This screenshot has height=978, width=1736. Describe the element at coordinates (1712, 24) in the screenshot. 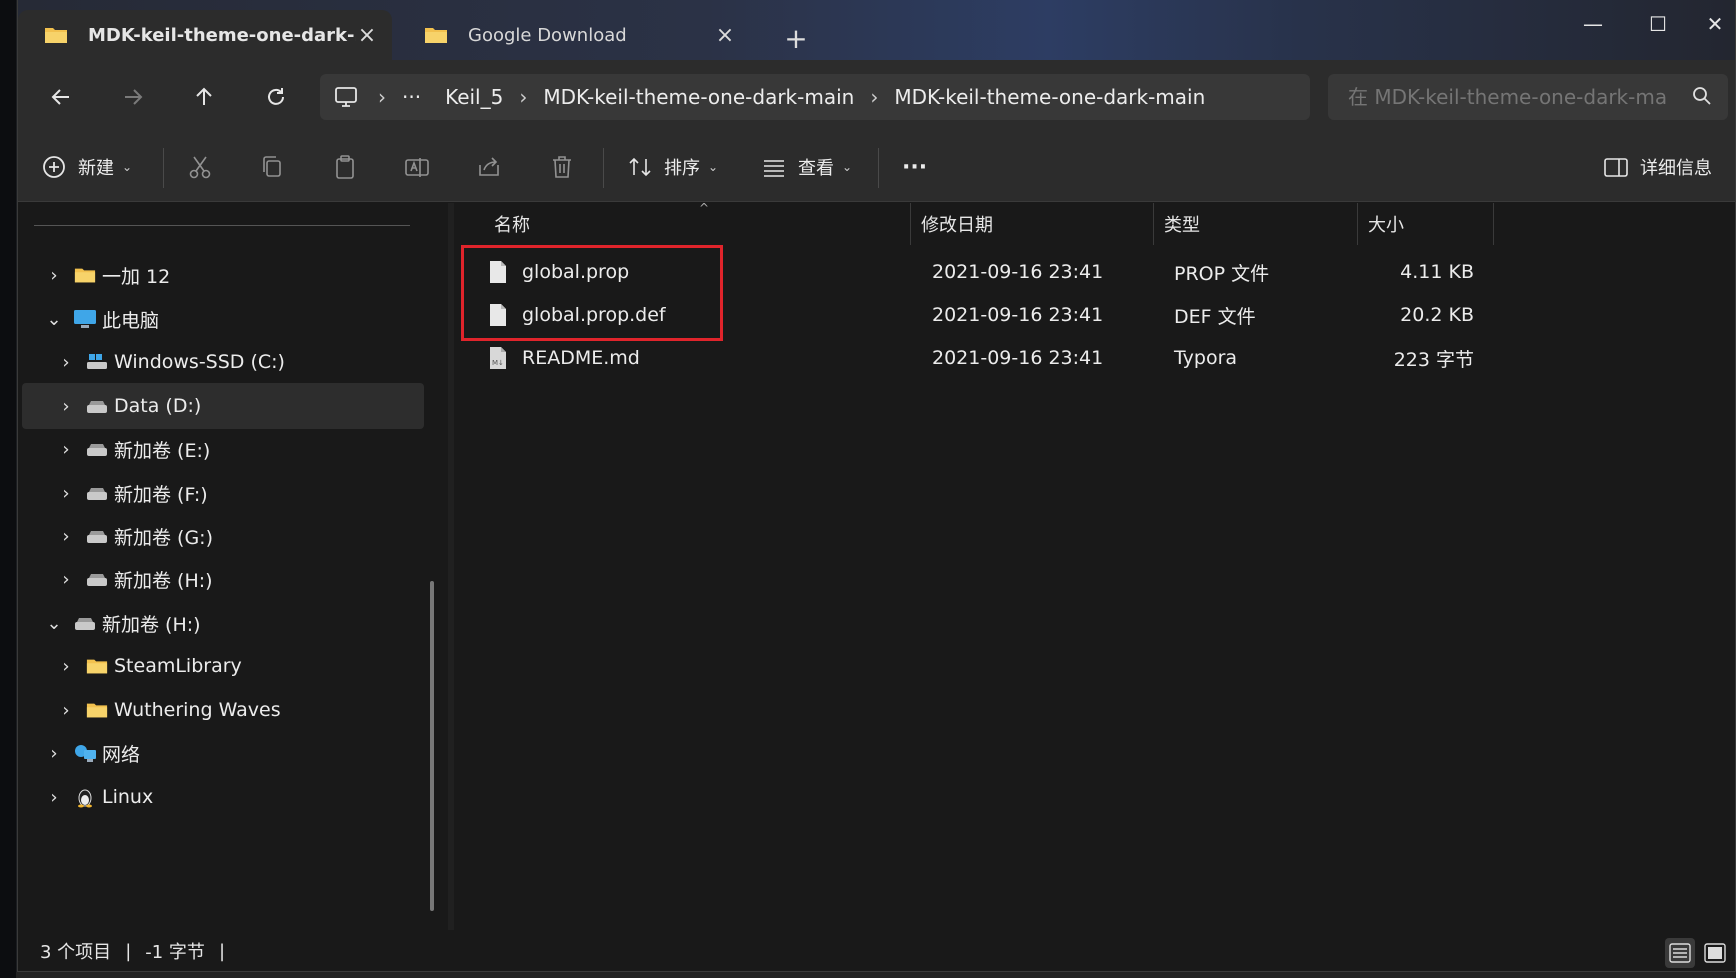

I see `close-window-button: ✕` at that location.